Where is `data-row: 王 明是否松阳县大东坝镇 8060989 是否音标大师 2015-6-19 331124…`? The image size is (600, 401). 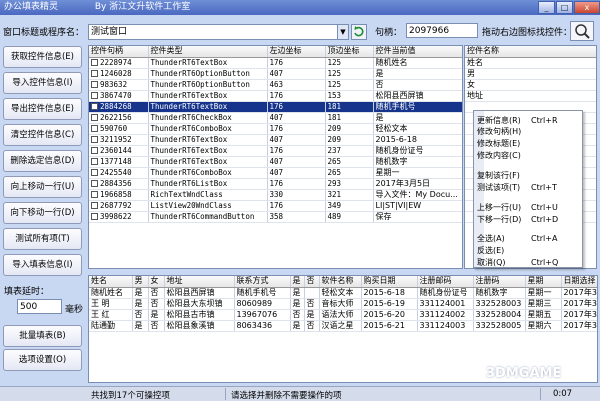 data-row: 王 明是否松阳县大东坝镇 8060989 是否音标大师 2015-6-19 331124… is located at coordinates (343, 304).